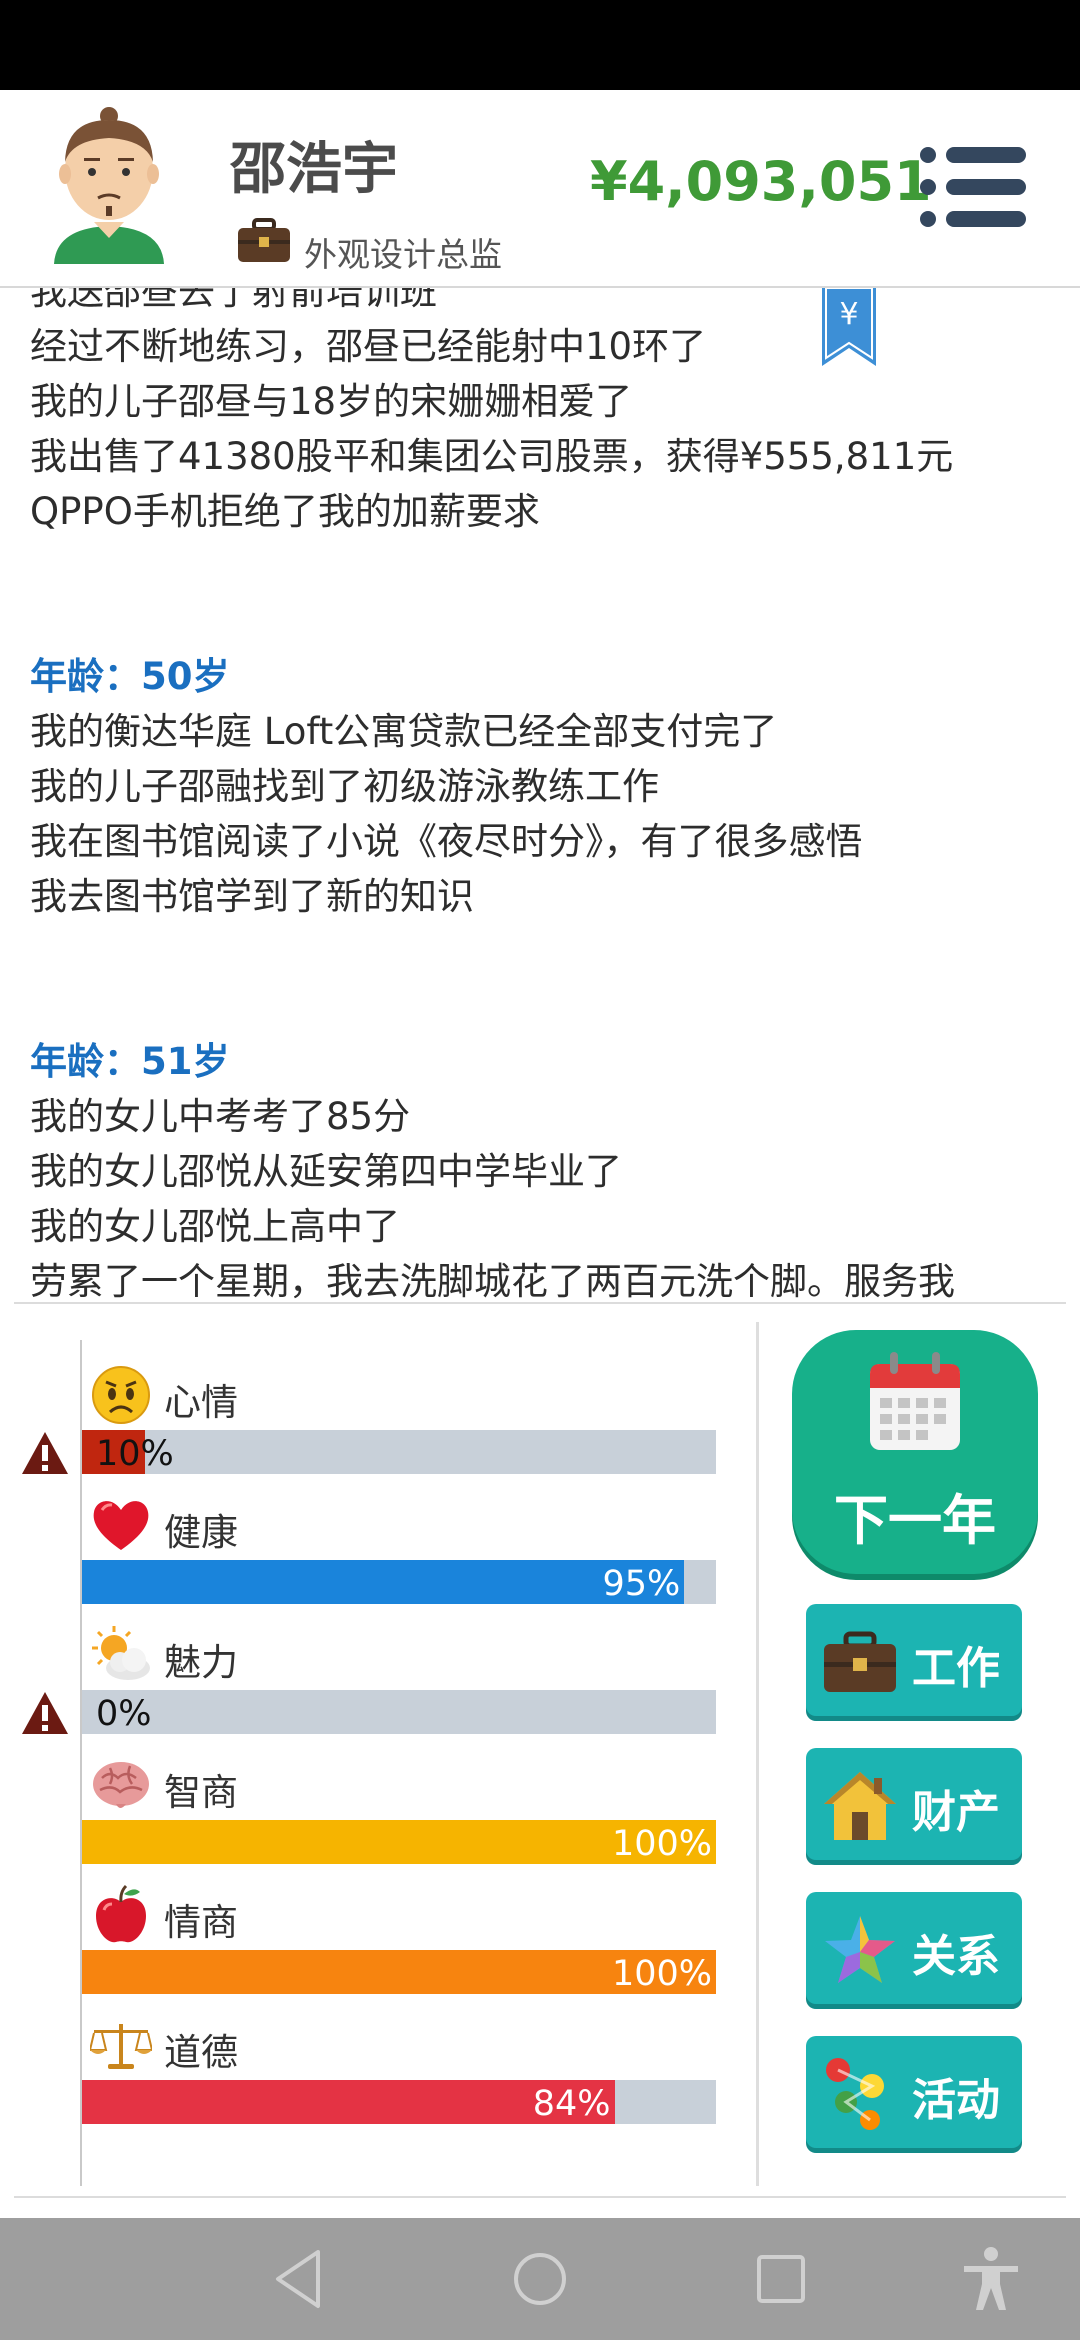 The image size is (1080, 2340). I want to click on stat-label: 心情, so click(201, 1402).